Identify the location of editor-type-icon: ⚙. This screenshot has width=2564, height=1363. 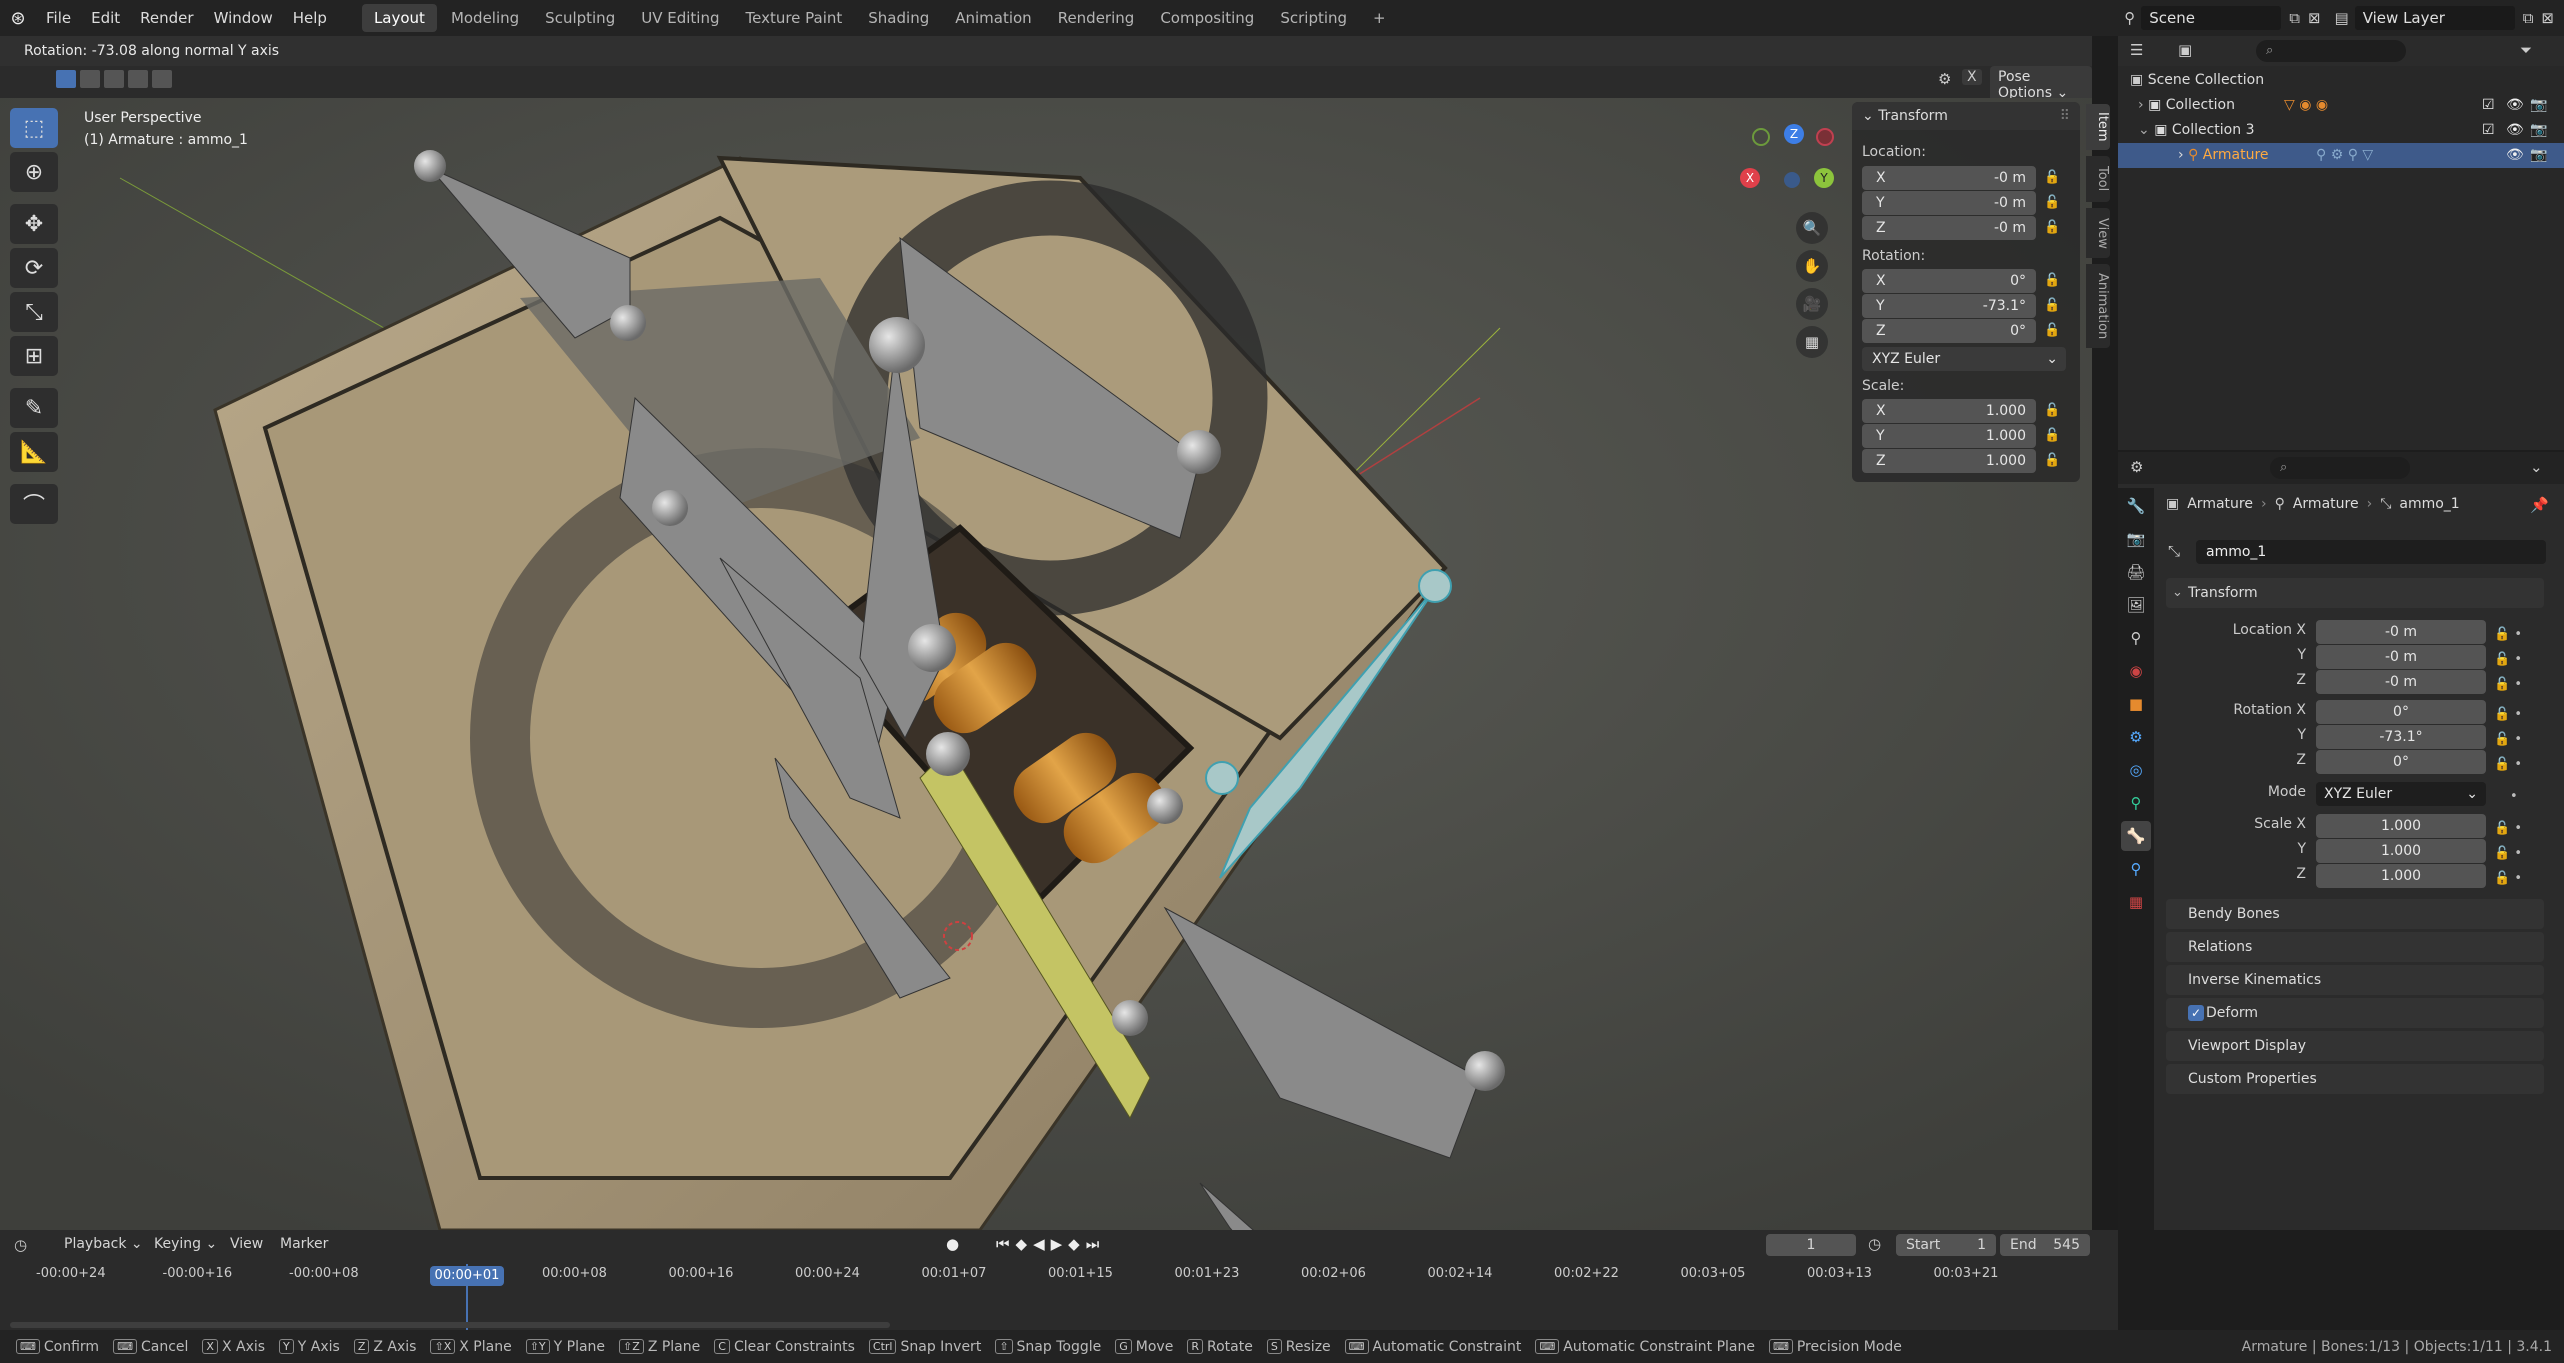
(2136, 467).